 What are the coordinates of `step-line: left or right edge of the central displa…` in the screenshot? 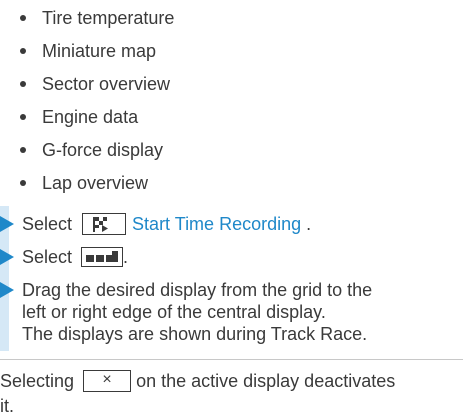 It's located at (174, 312).